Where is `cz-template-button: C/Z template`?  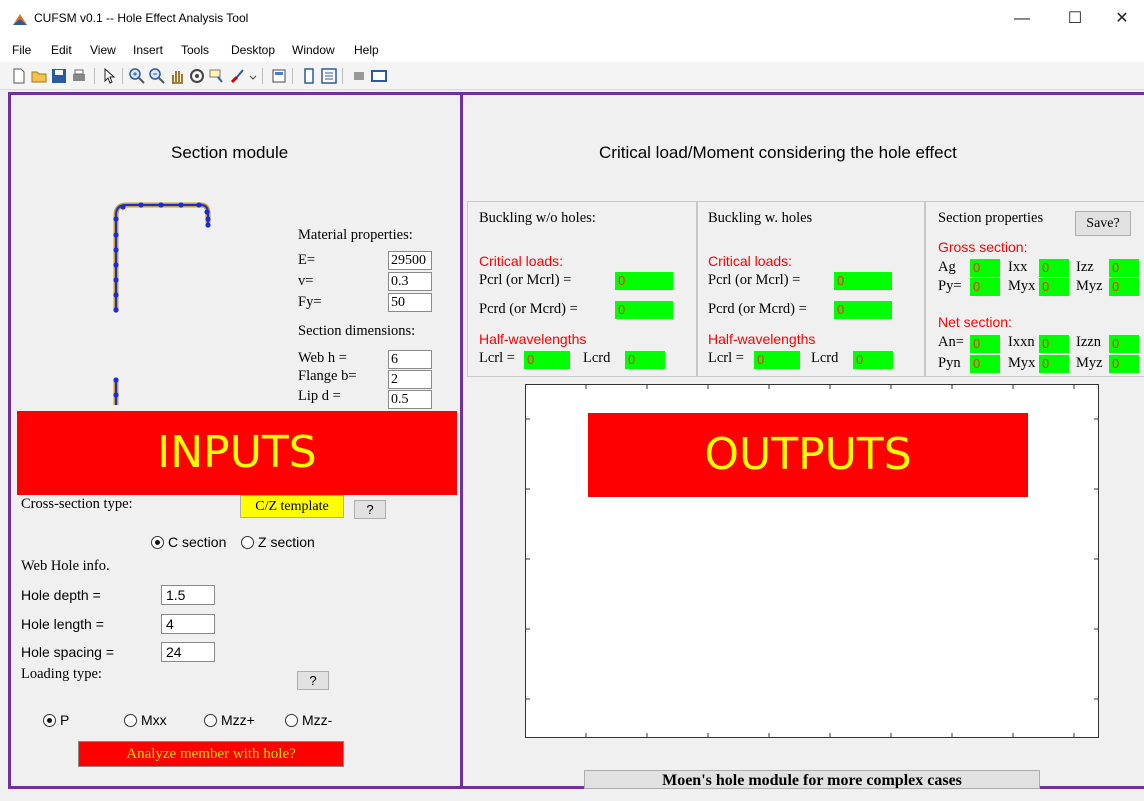
cz-template-button: C/Z template is located at coordinates (292, 506).